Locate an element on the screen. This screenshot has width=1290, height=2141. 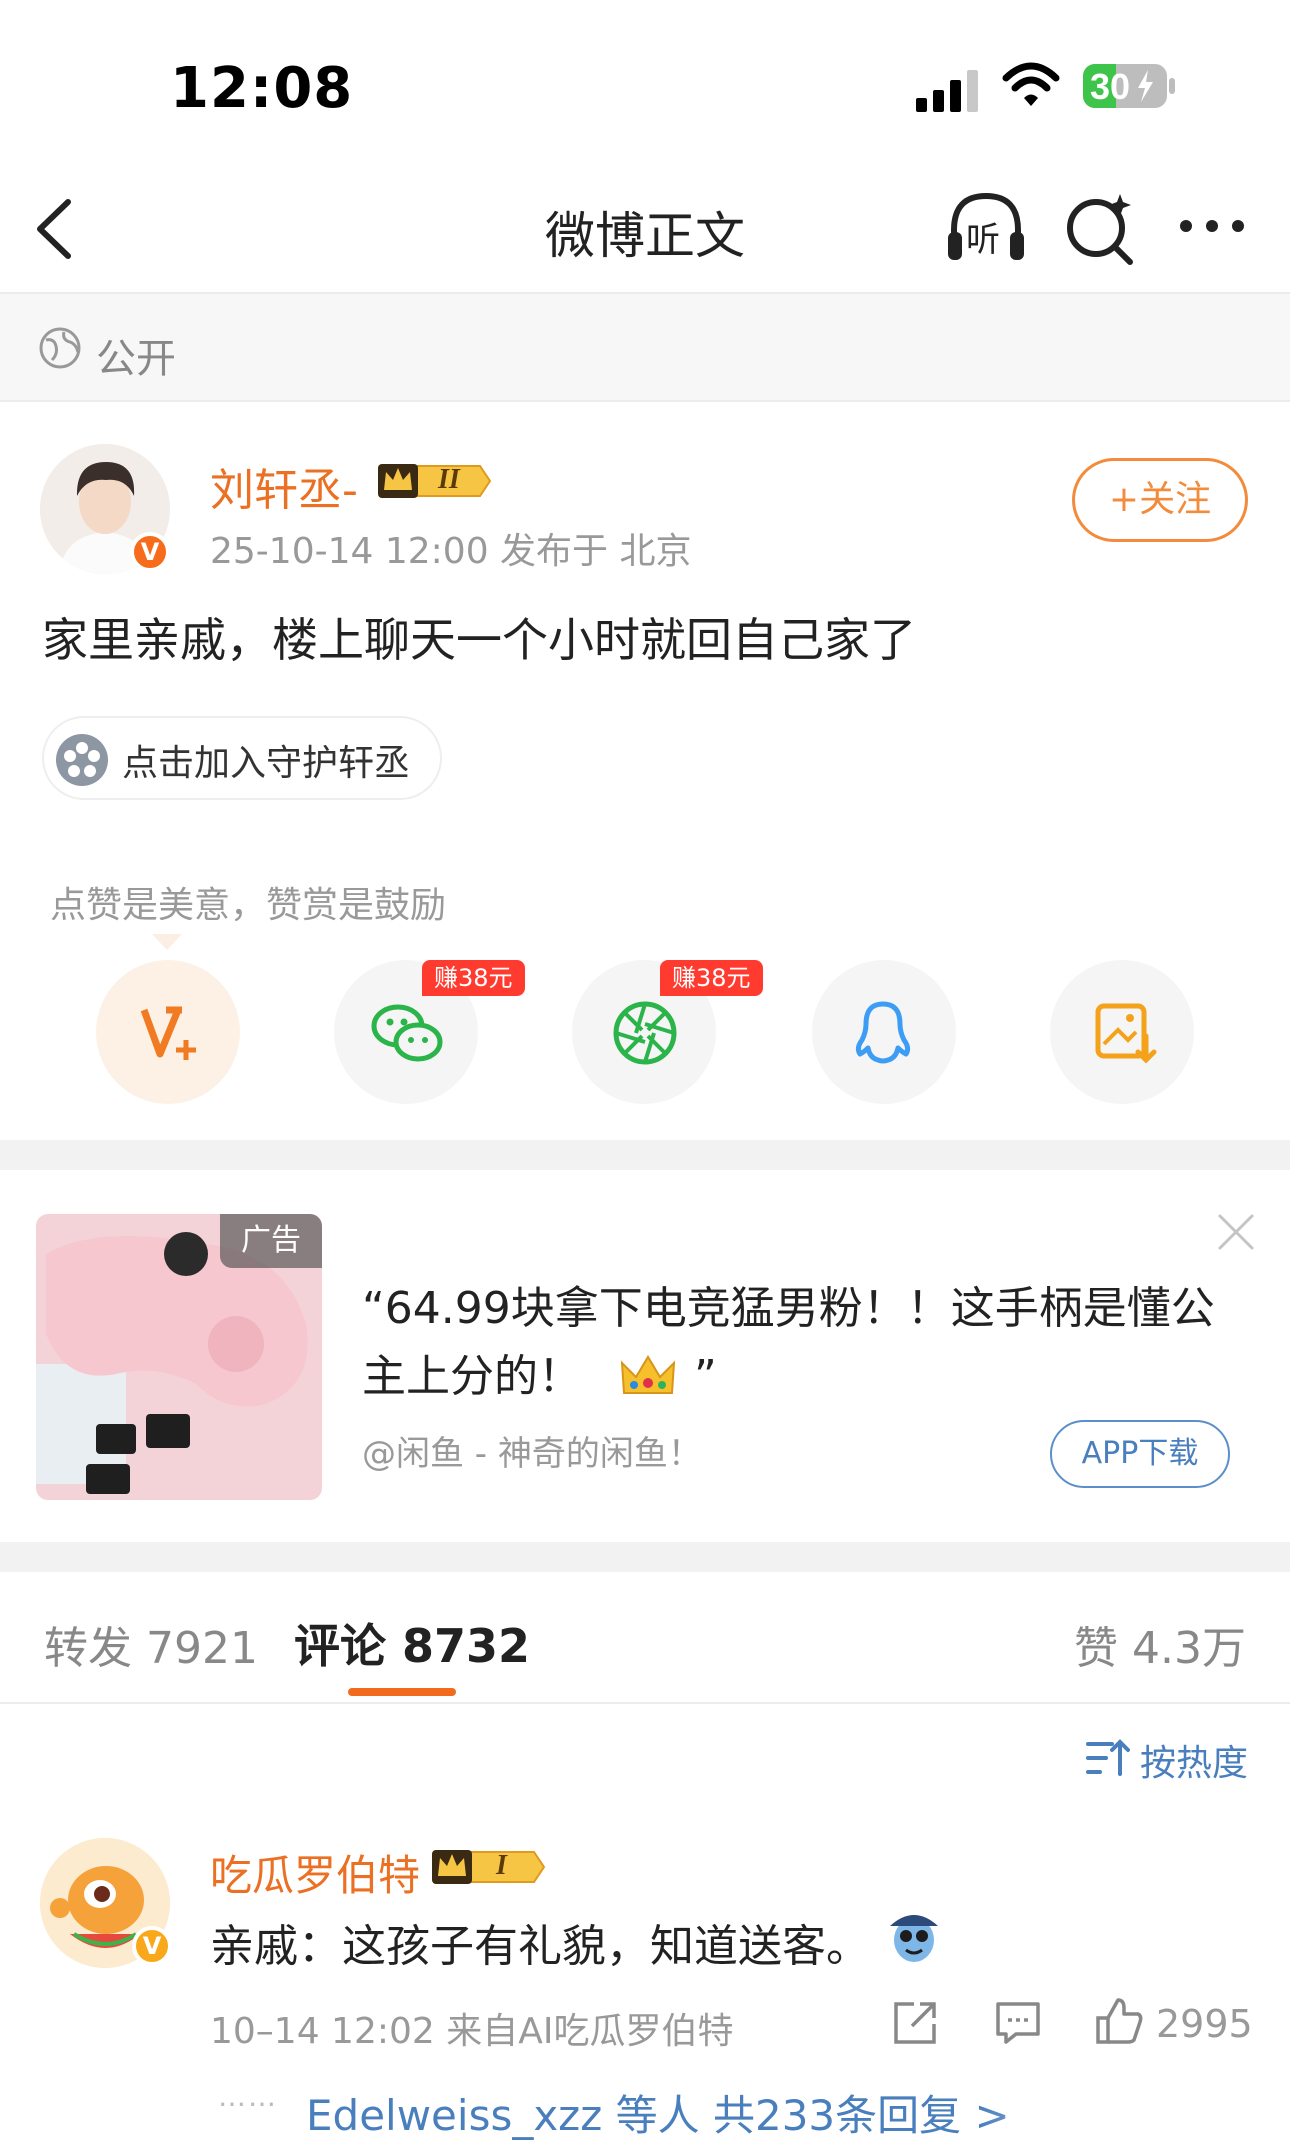
wechat-icon is located at coordinates (407, 1033).